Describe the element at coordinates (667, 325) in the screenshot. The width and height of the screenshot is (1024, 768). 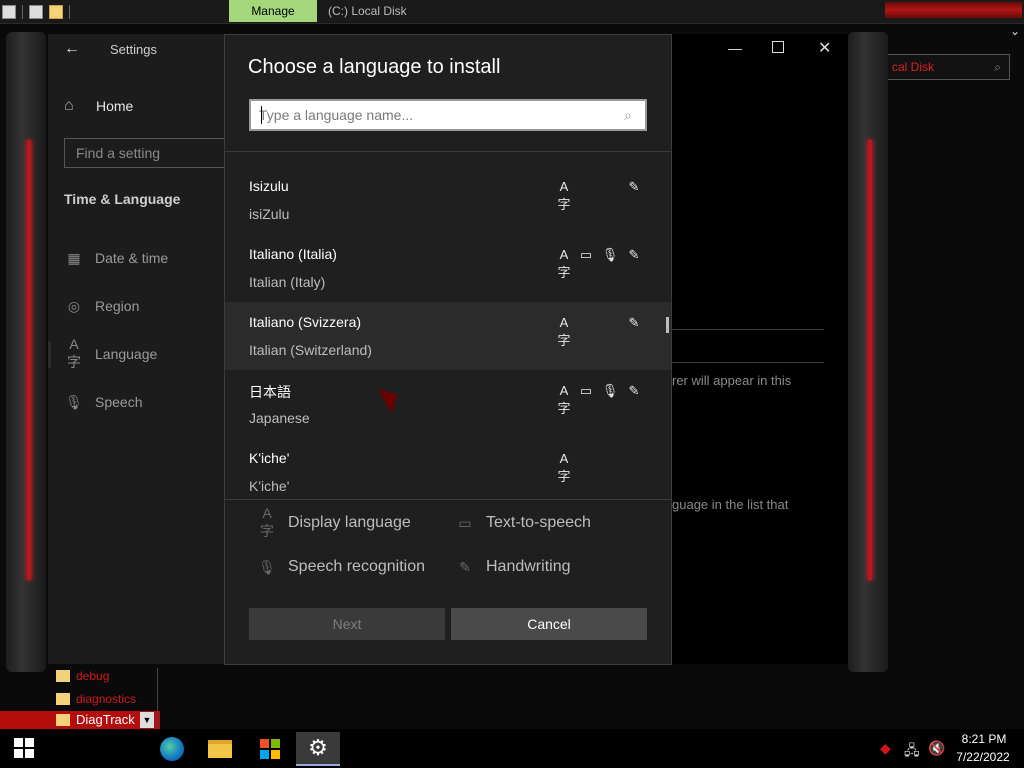
I see `scrollbar-thumb` at that location.